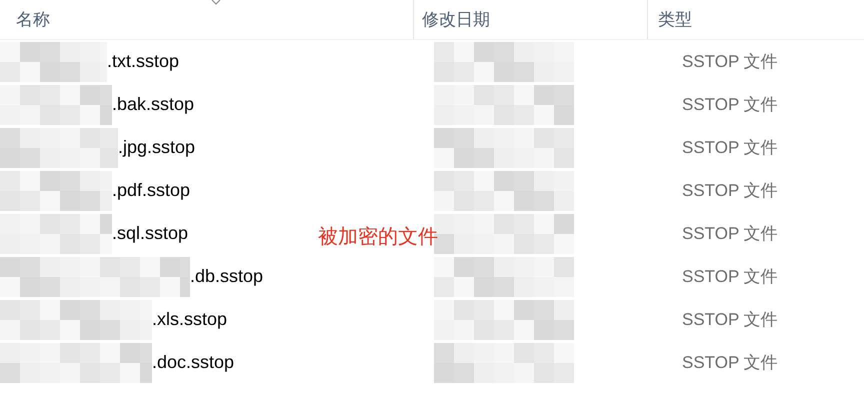 Image resolution: width=864 pixels, height=417 pixels. I want to click on file-name: .db.sstop, so click(227, 276).